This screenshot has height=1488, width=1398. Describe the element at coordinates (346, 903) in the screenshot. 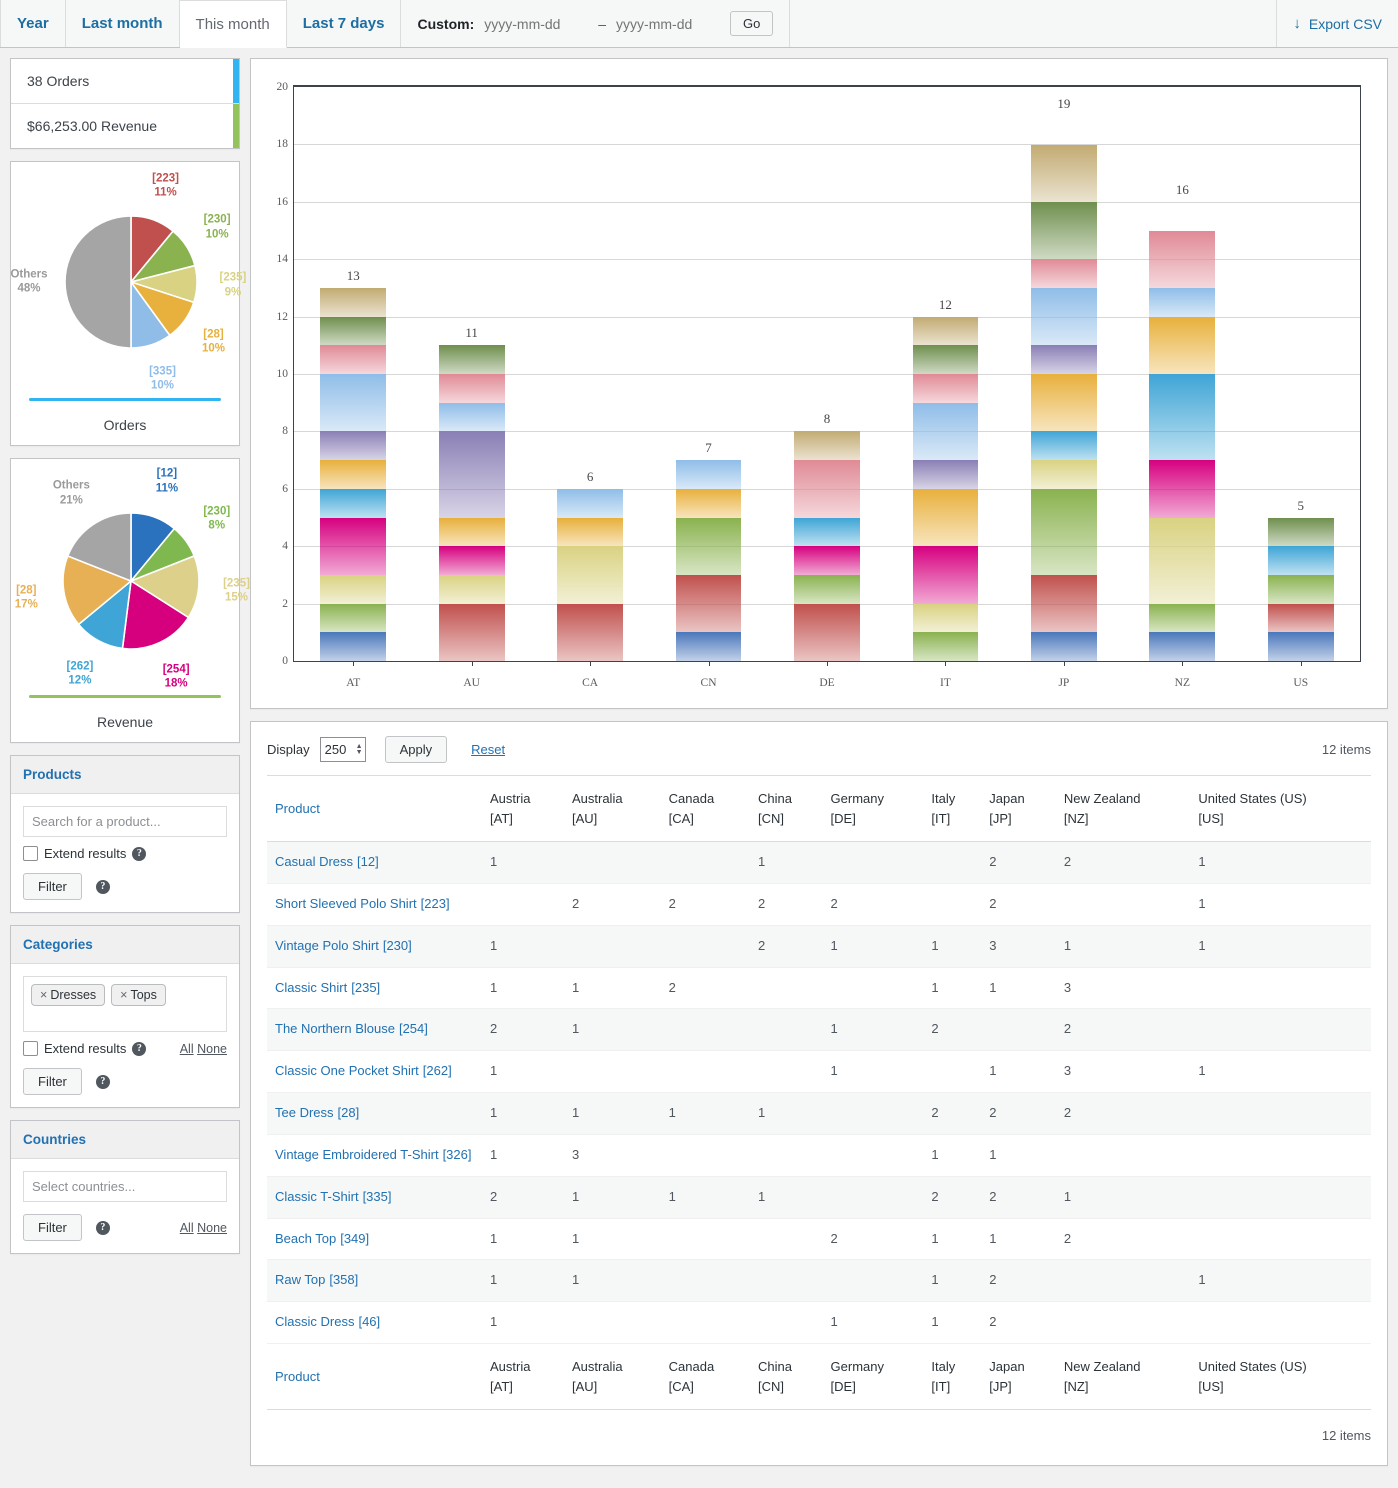

I see `product-link: Short Sleeved Polo Shirt` at that location.